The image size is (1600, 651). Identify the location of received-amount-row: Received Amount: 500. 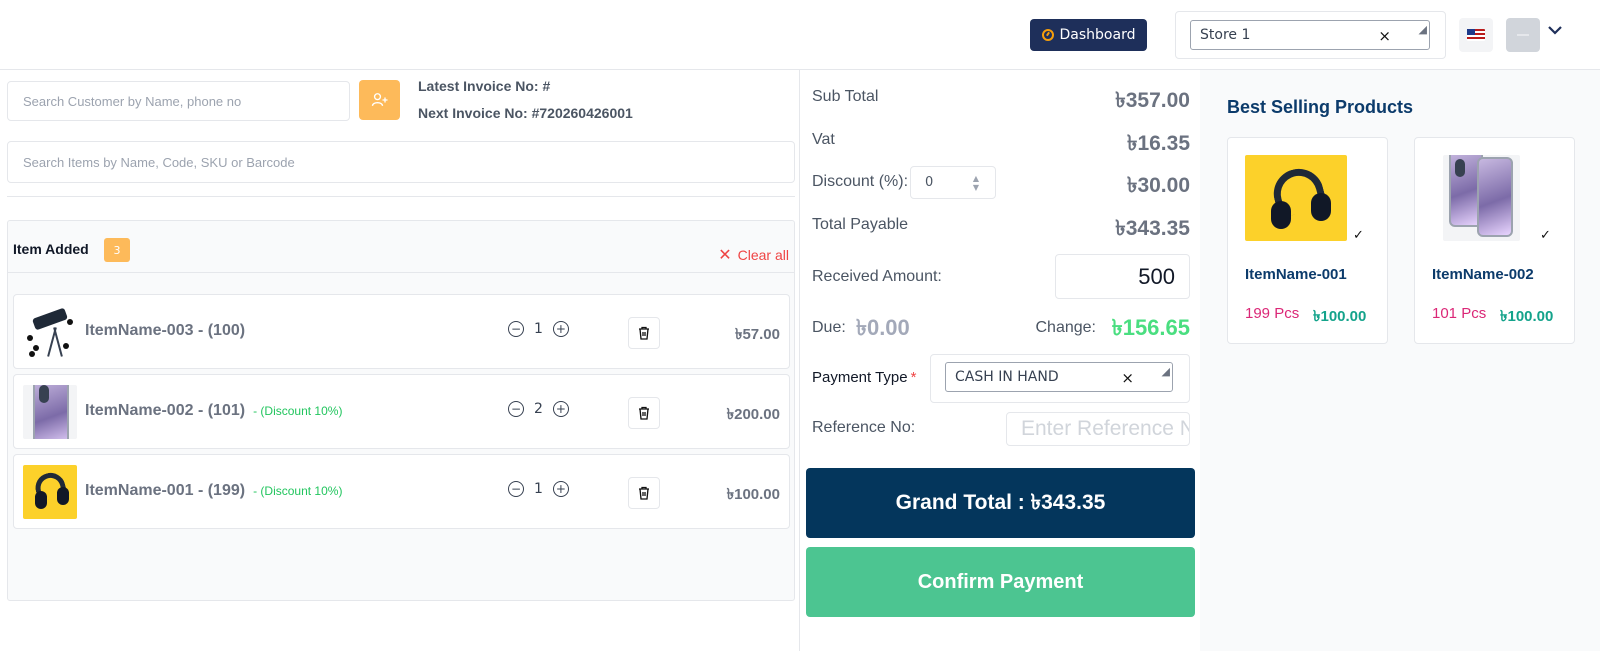
(1001, 277).